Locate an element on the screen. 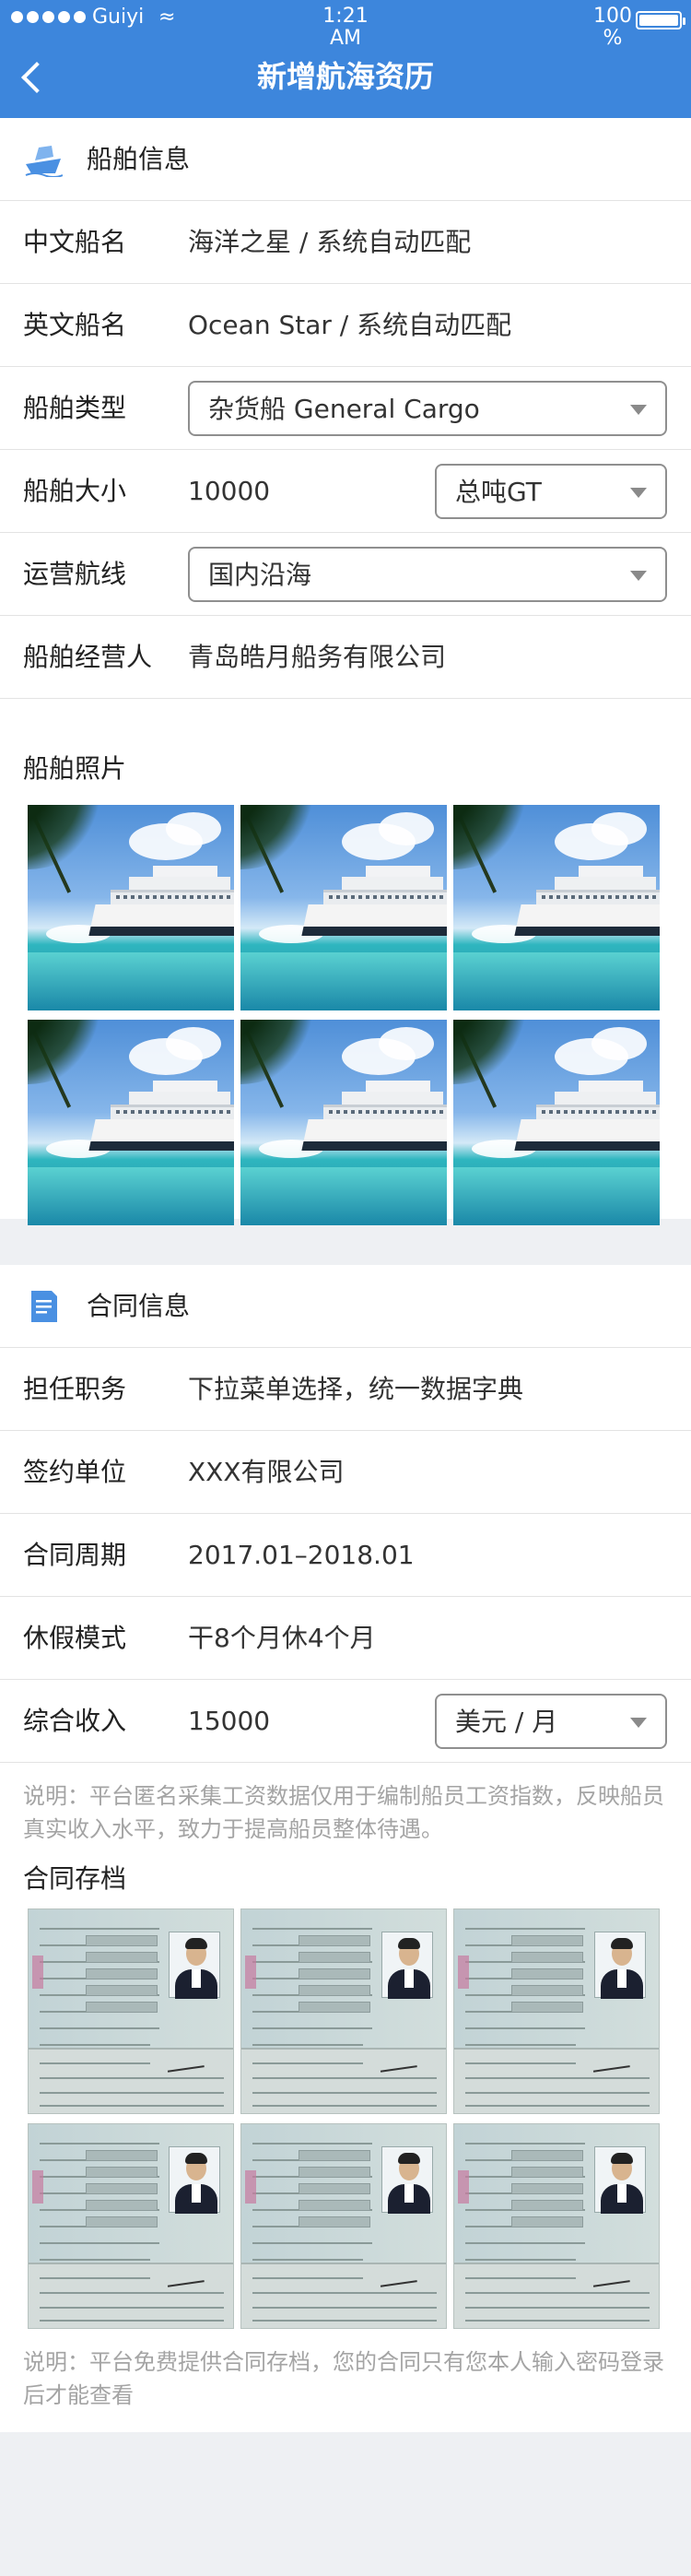 The height and width of the screenshot is (2576, 691). battery-percent: 100 % is located at coordinates (612, 27).